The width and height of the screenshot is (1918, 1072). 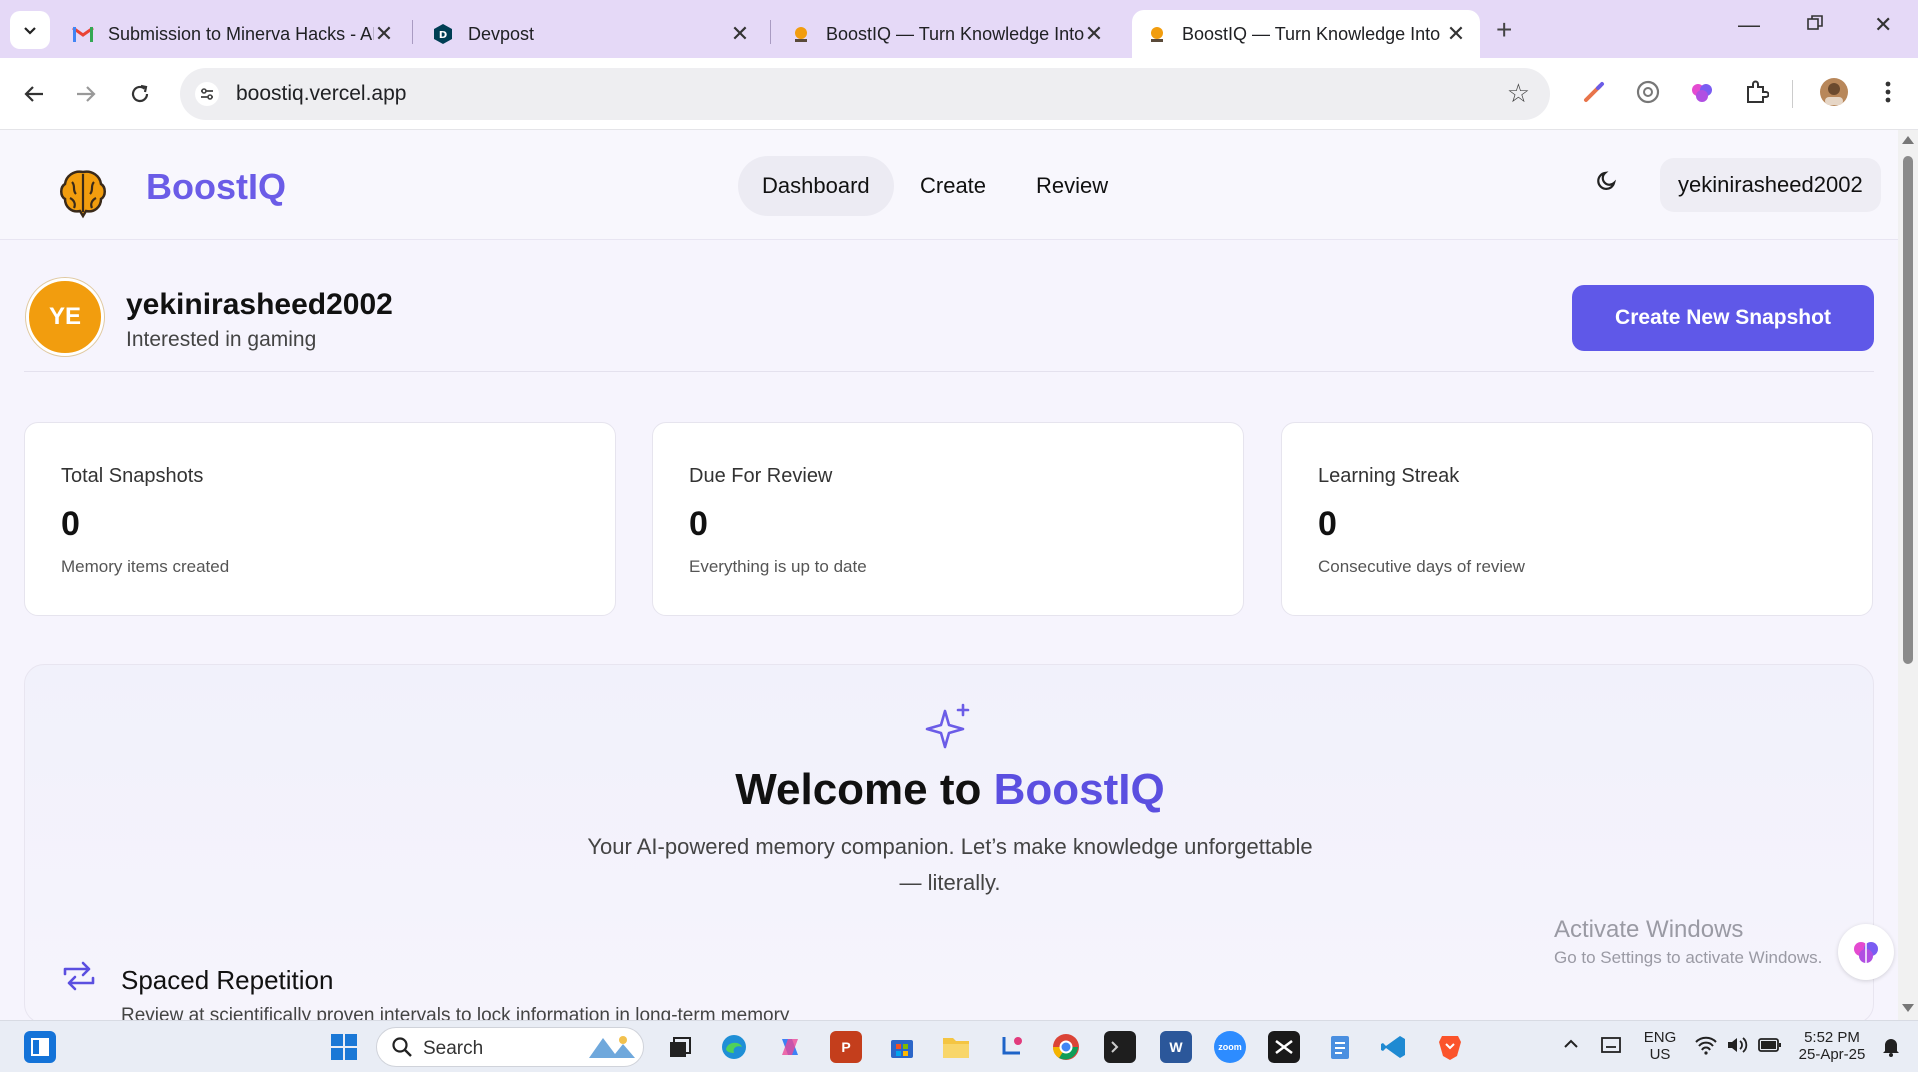 I want to click on brain-assistant-icon, so click(x=1866, y=952).